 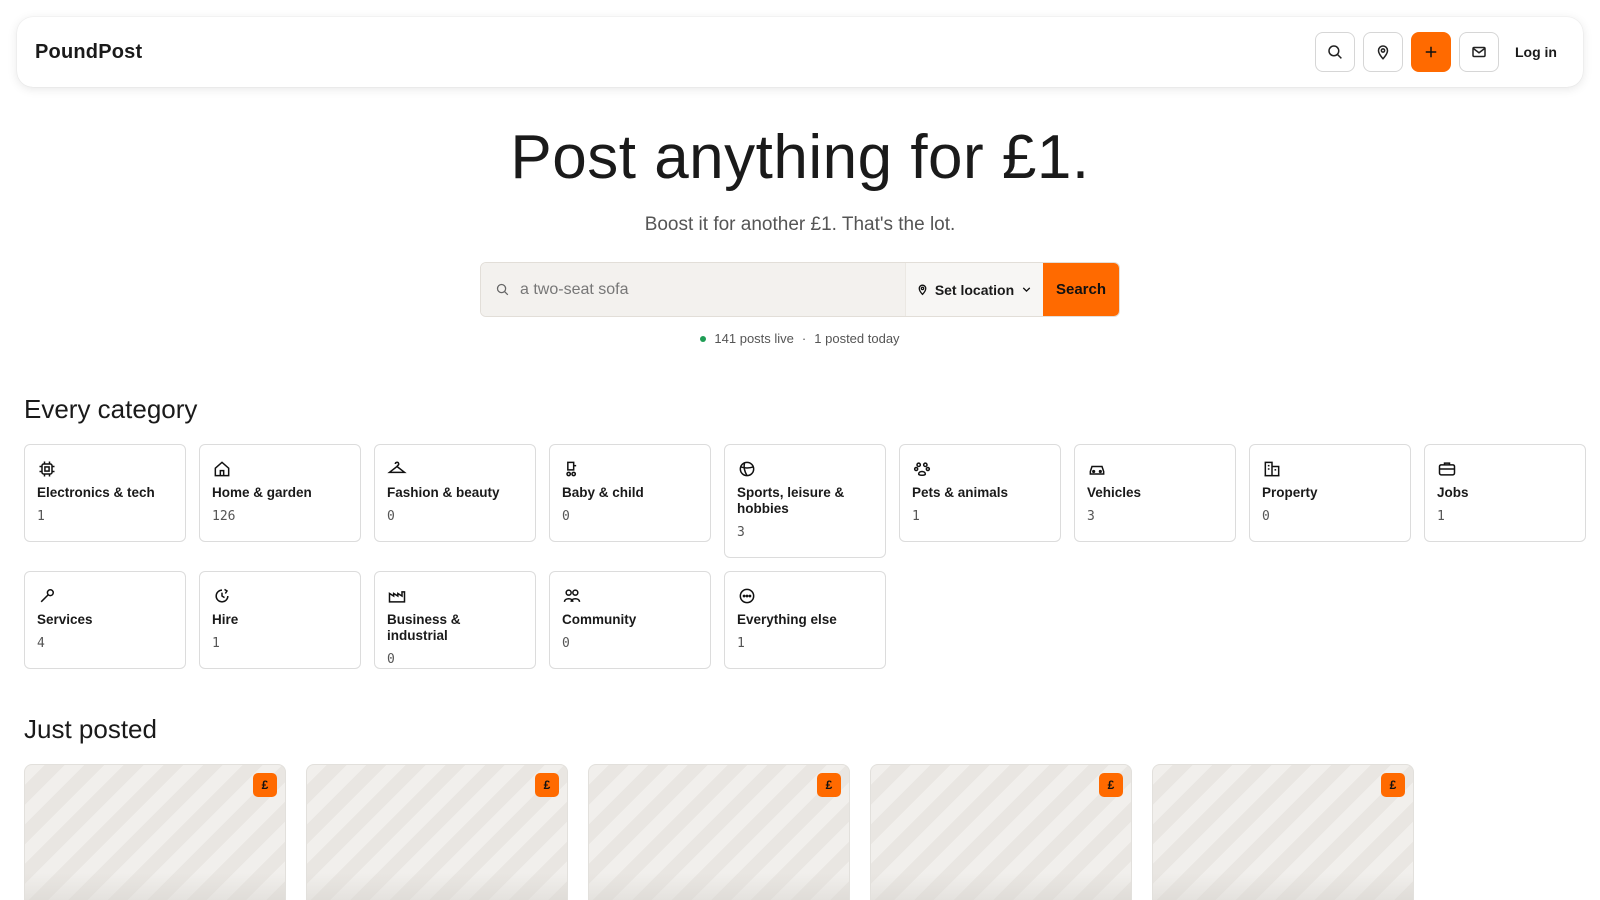 I want to click on category-everything-else: Everything else 1, so click(x=805, y=620).